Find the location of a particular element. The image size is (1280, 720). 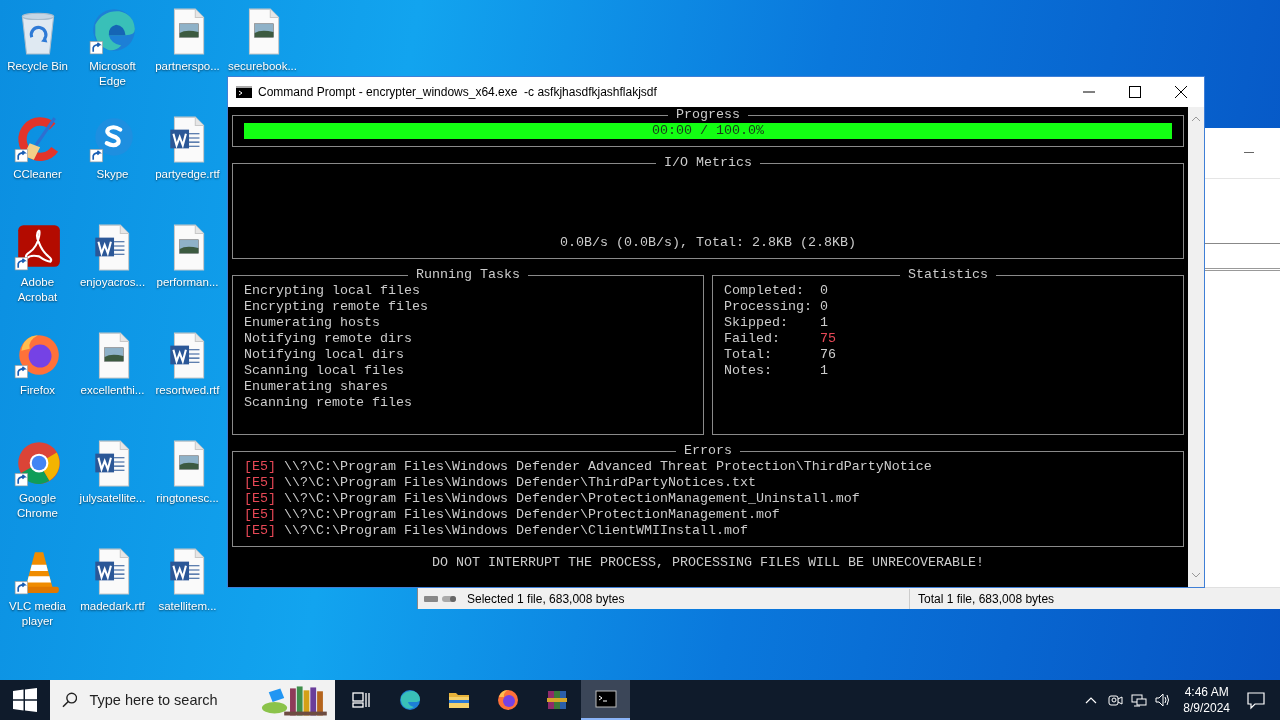

stat-label: Skipped: is located at coordinates (756, 323).